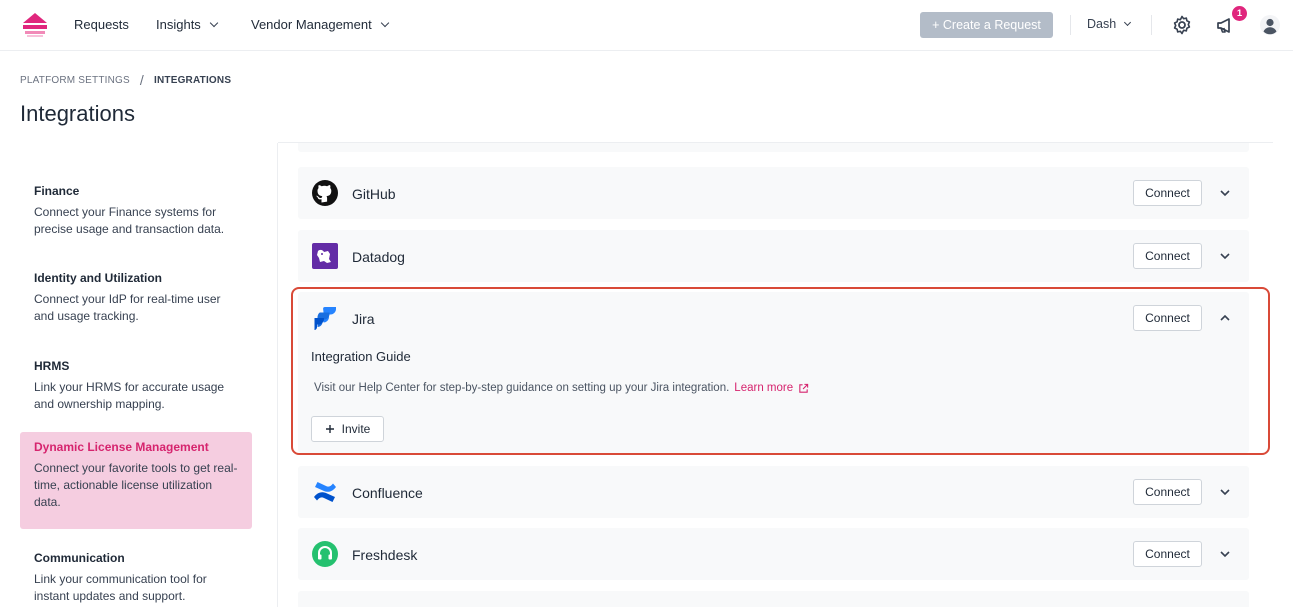 This screenshot has height=607, width=1293. I want to click on page-title: Integrations, so click(77, 113).